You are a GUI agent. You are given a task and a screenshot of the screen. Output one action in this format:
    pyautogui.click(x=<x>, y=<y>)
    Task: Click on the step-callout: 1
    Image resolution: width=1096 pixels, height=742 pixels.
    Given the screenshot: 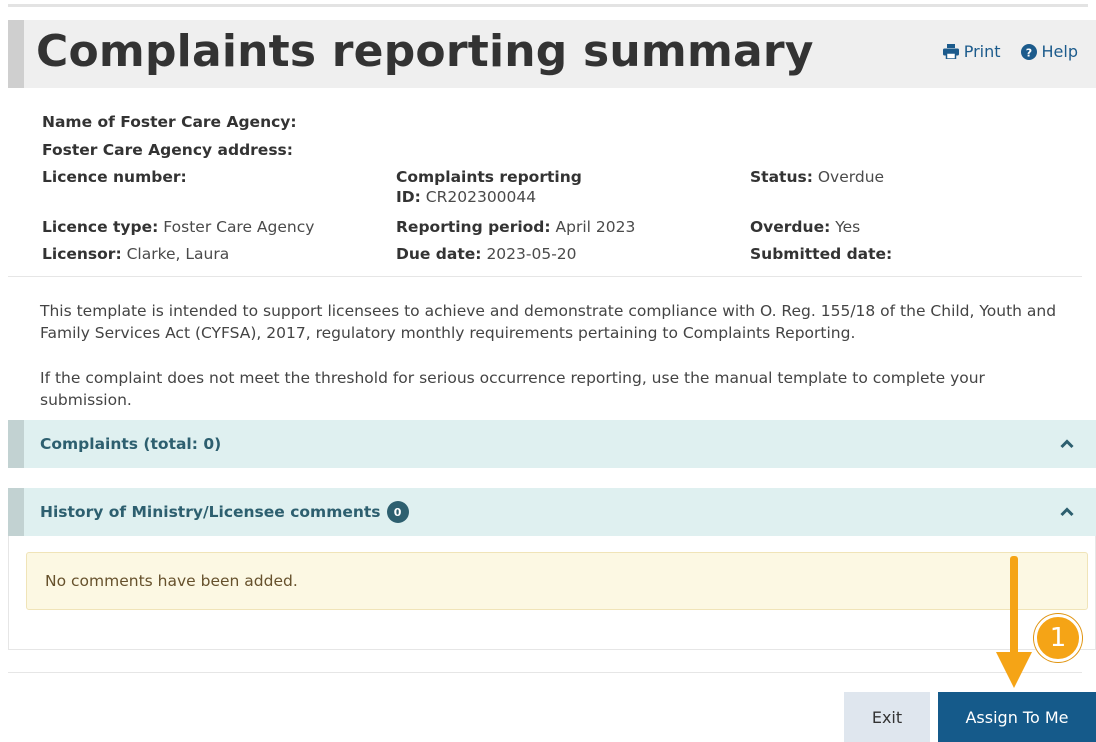 What is the action you would take?
    pyautogui.click(x=1058, y=638)
    